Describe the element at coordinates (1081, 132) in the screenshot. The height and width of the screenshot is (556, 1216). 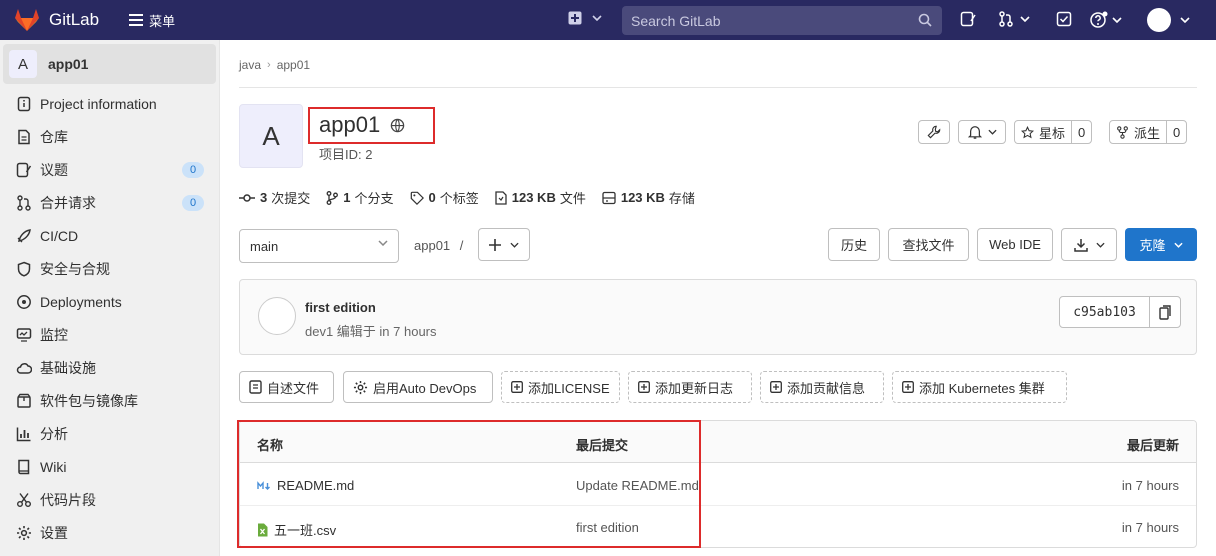
I see `star-count: 0` at that location.